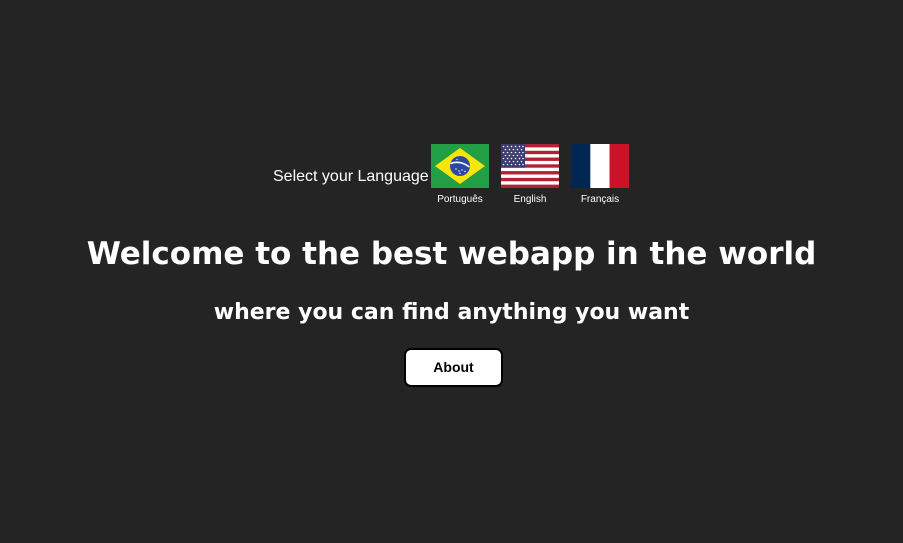 The height and width of the screenshot is (543, 903). I want to click on page-title: Welcome to the best webapp in the world, so click(451, 254).